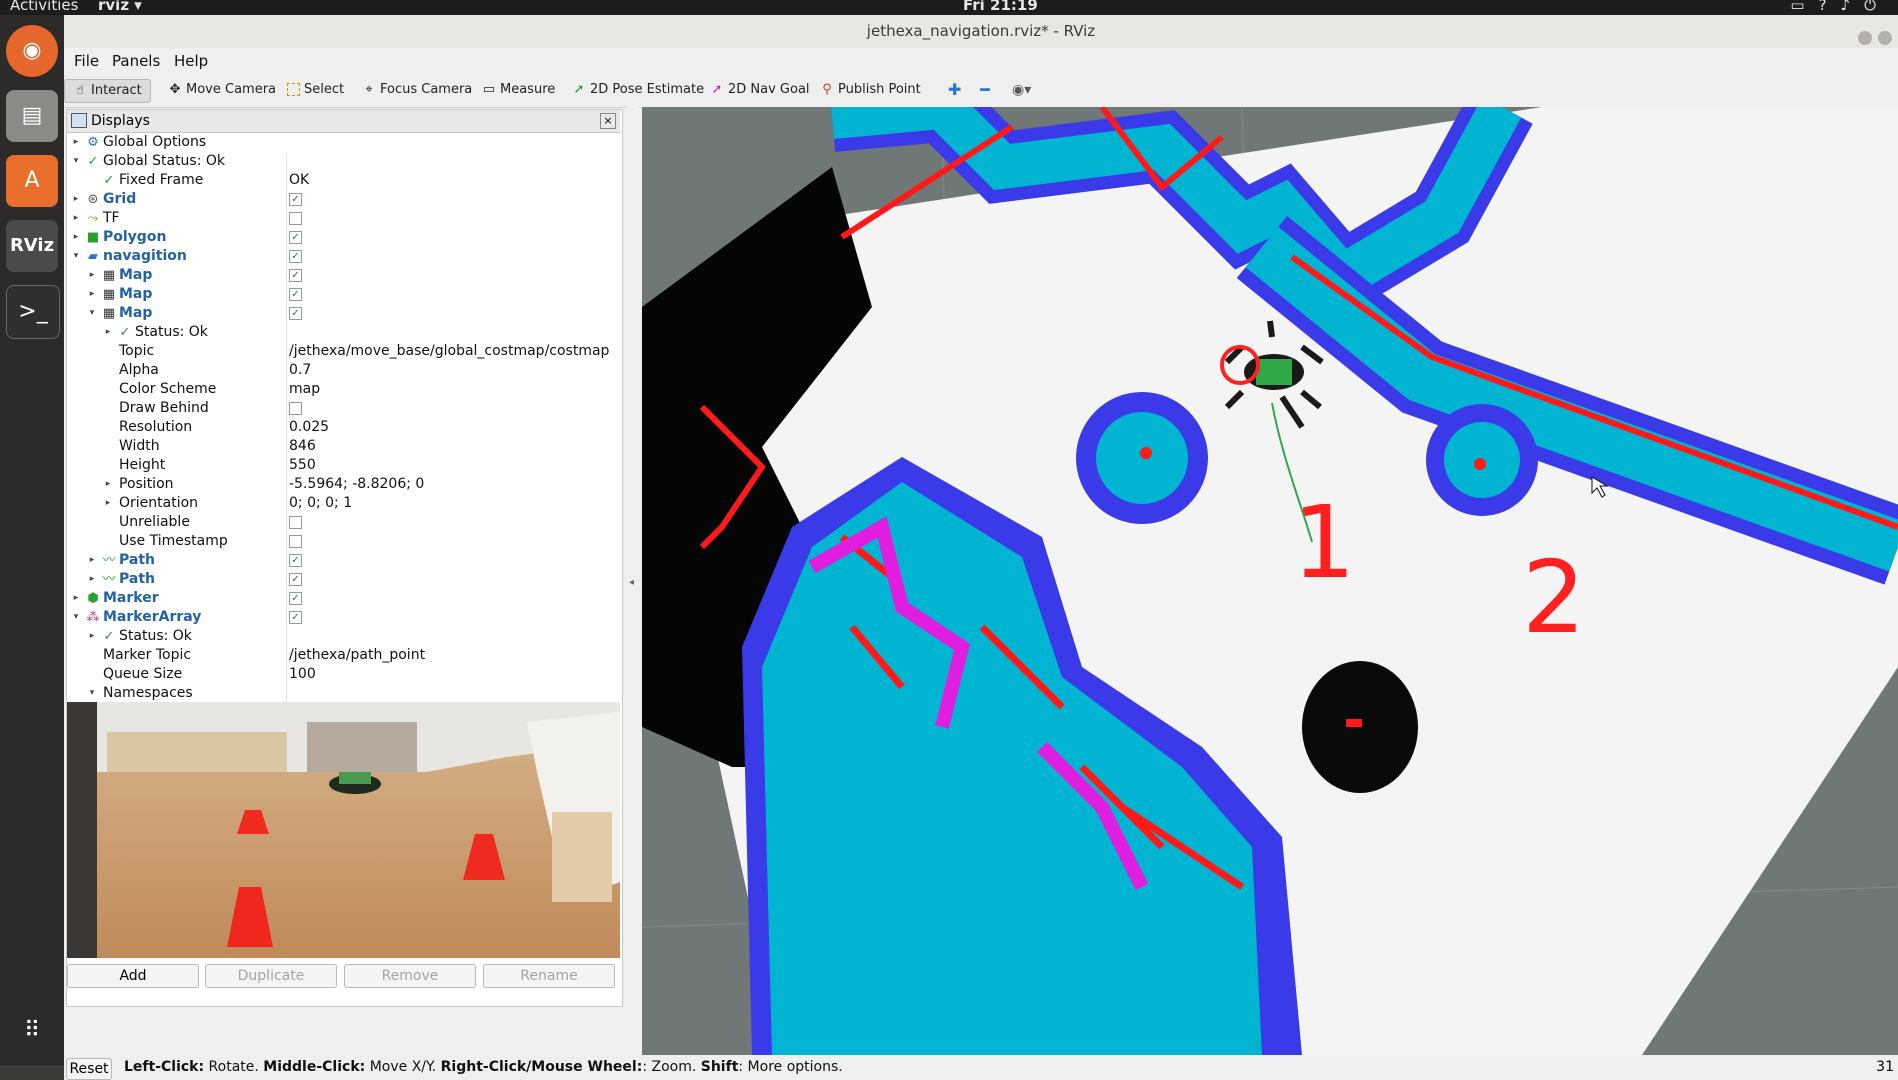 The image size is (1898, 1080). Describe the element at coordinates (222, 90) in the screenshot. I see `move-camera-tool: ✥ Move Camera` at that location.